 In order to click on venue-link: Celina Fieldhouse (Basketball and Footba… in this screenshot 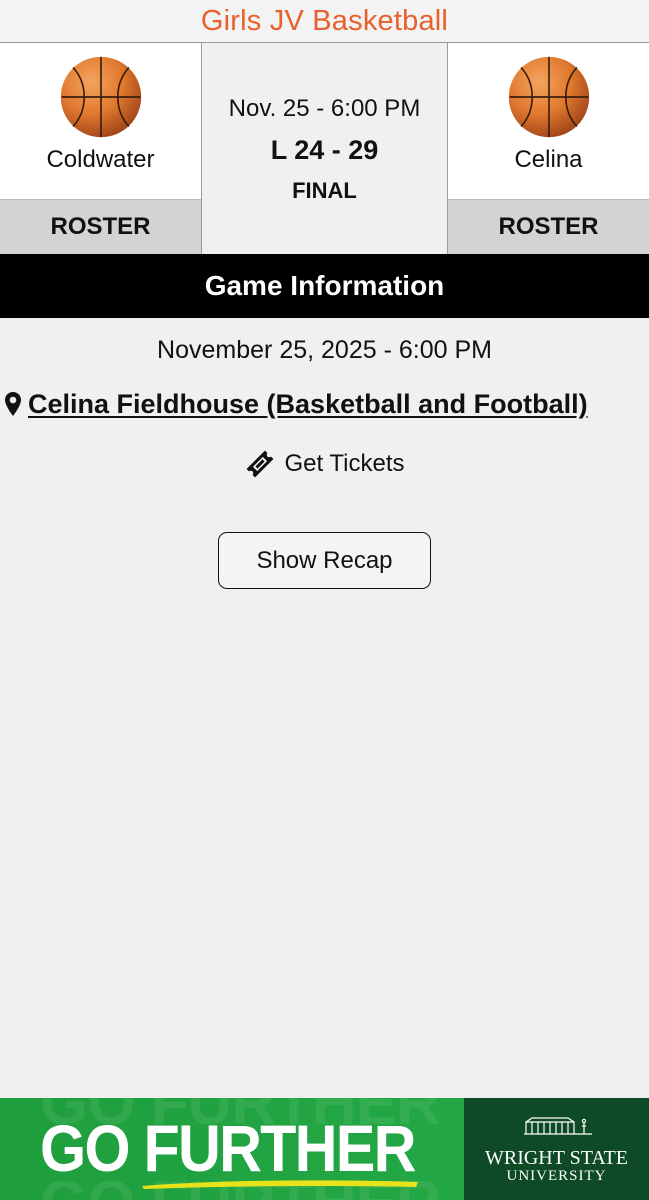, I will do `click(308, 404)`.